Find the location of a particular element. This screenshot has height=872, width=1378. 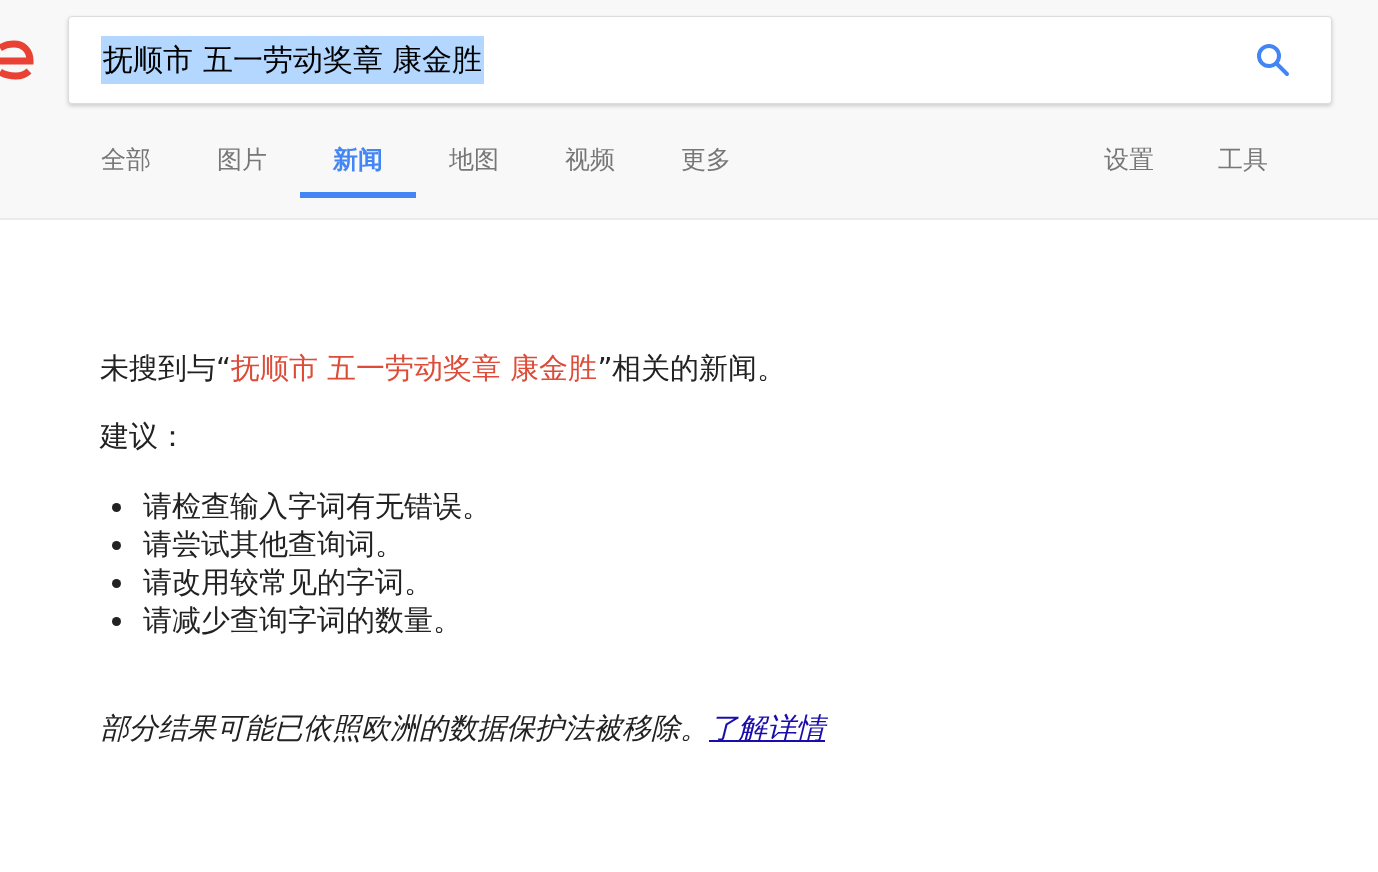

no-results-message: 未搜到与“抚顺市 五一劳动奖章 康金胜”相关的新闻。 is located at coordinates (444, 368).